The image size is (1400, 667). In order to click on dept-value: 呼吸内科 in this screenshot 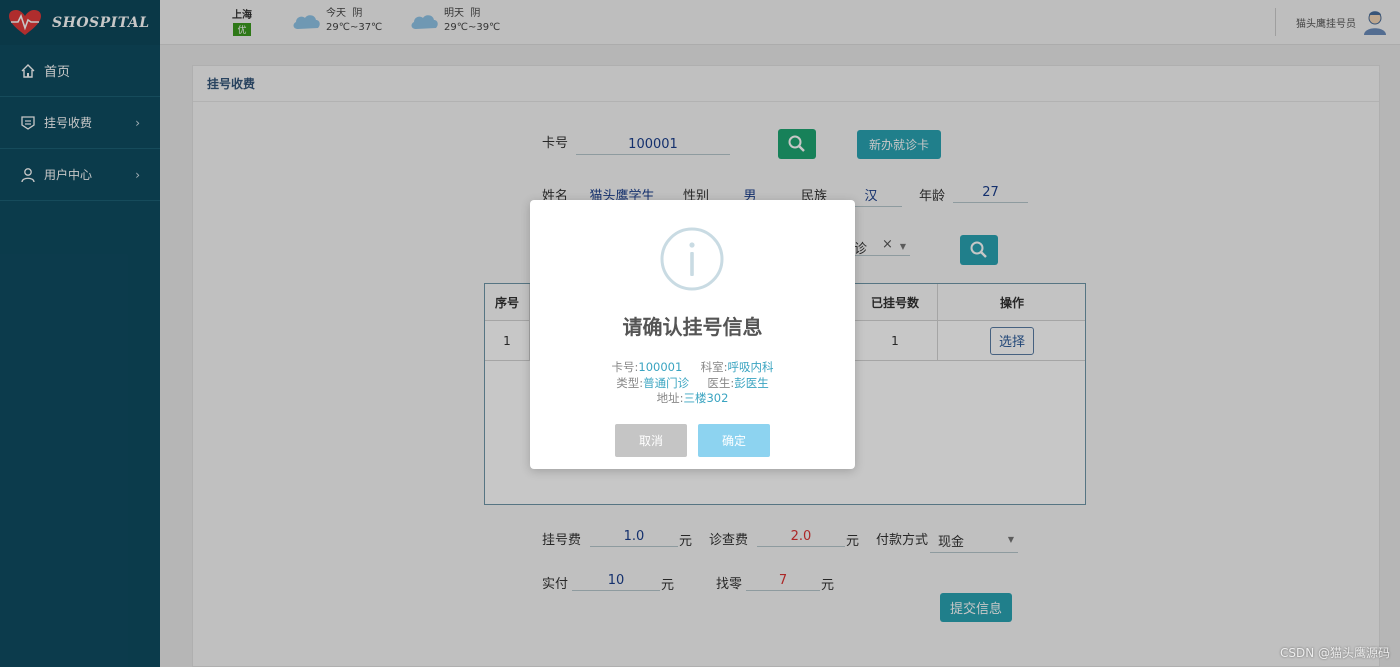, I will do `click(750, 367)`.